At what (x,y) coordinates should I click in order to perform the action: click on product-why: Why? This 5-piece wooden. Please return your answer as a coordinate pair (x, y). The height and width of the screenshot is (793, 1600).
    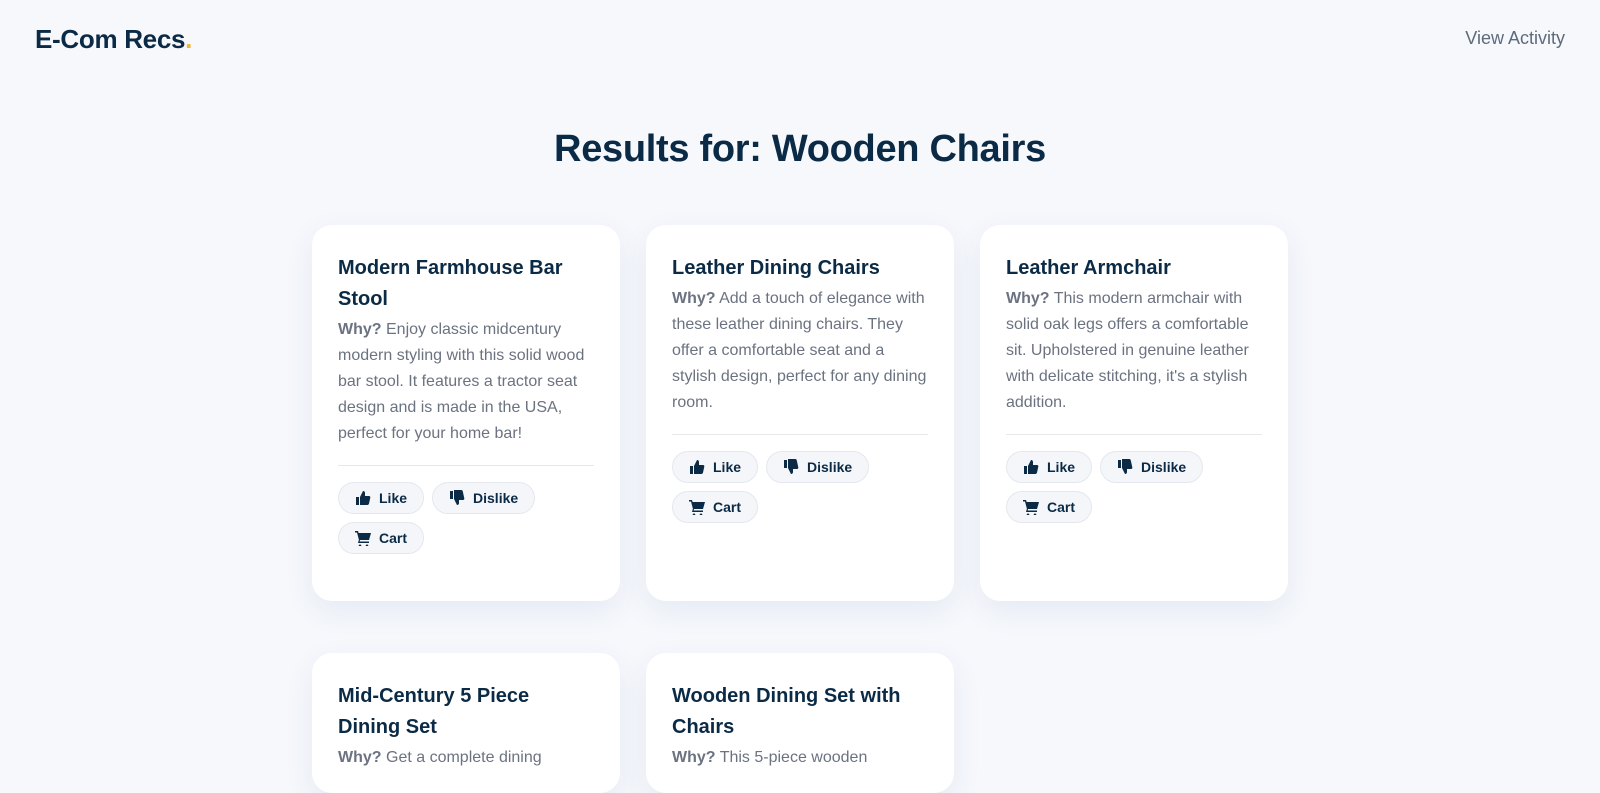
    Looking at the image, I should click on (800, 758).